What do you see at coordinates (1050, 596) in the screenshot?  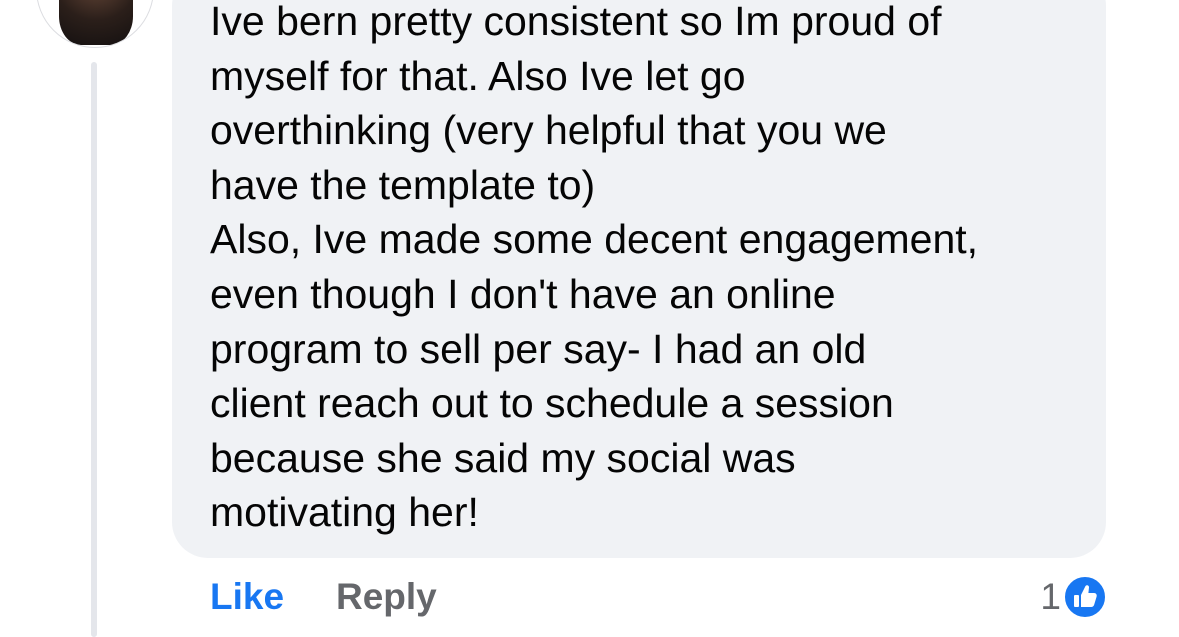 I see `reaction-count: 1` at bounding box center [1050, 596].